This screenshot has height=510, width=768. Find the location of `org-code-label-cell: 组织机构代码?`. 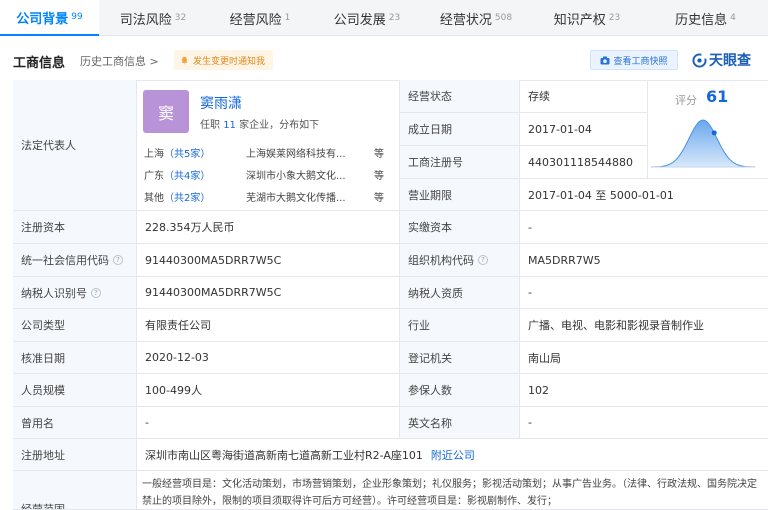

org-code-label-cell: 组织机构代码? is located at coordinates (460, 260).